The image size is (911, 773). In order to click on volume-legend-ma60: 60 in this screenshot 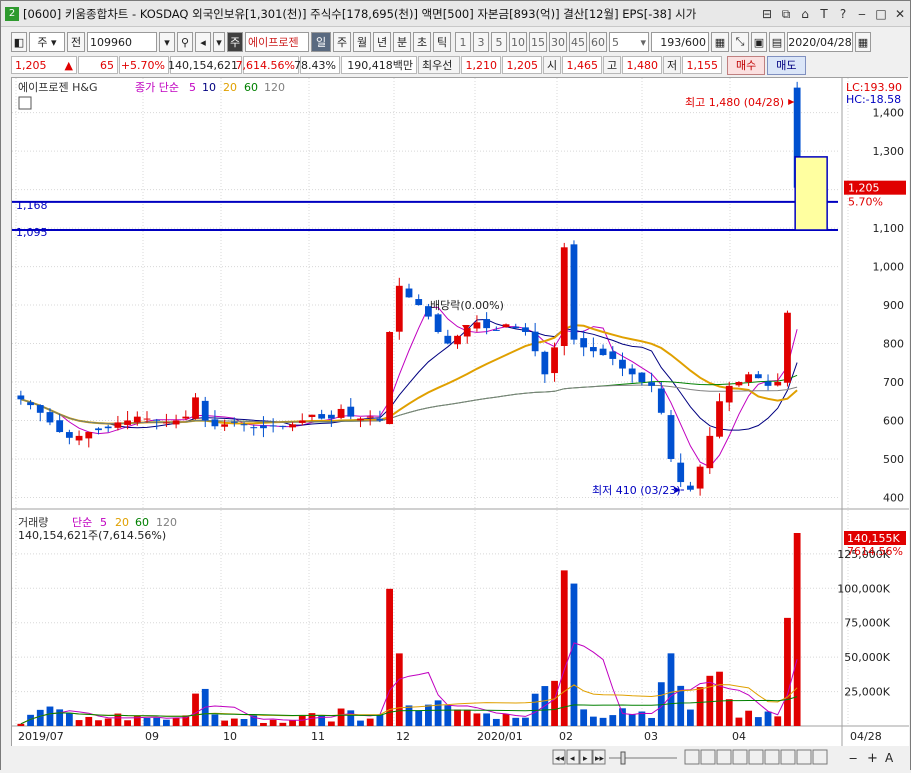, I will do `click(142, 522)`.